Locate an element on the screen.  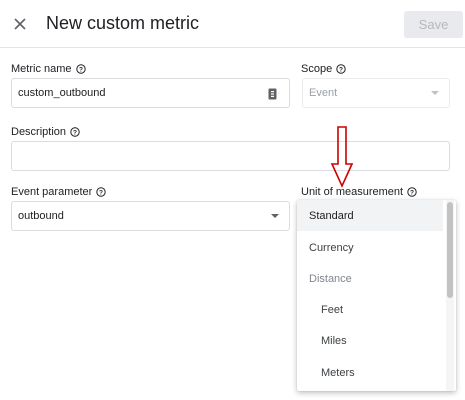
scrollbar-thumb is located at coordinates (450, 250).